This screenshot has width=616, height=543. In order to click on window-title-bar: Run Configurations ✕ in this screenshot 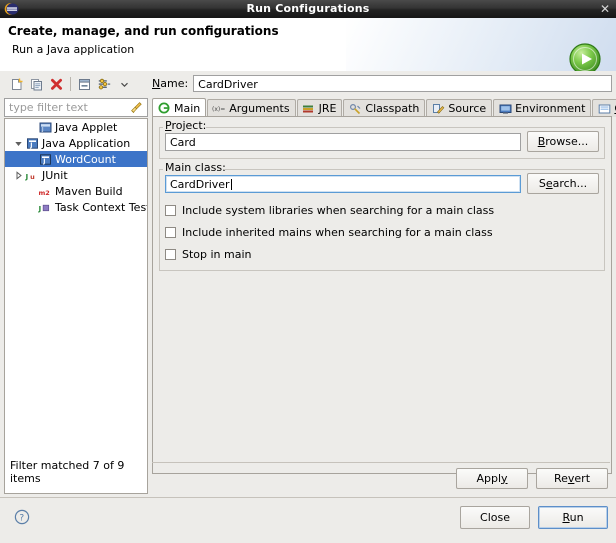, I will do `click(308, 9)`.